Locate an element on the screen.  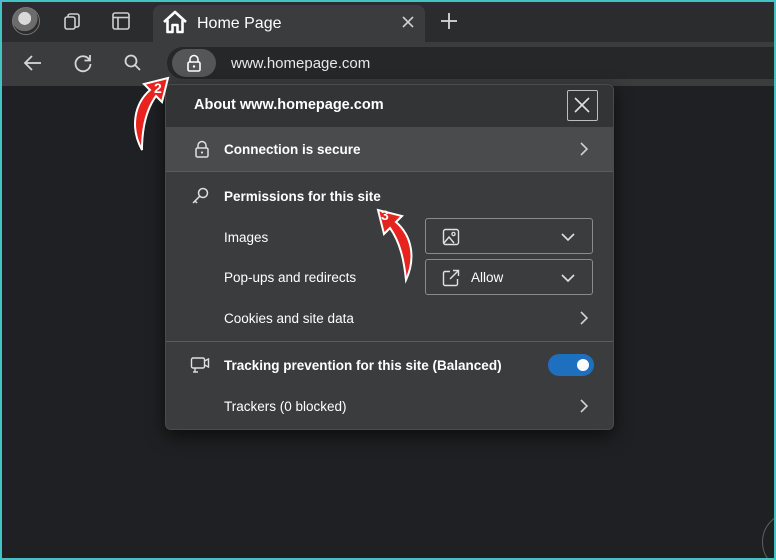
tracking-toggle is located at coordinates (571, 365).